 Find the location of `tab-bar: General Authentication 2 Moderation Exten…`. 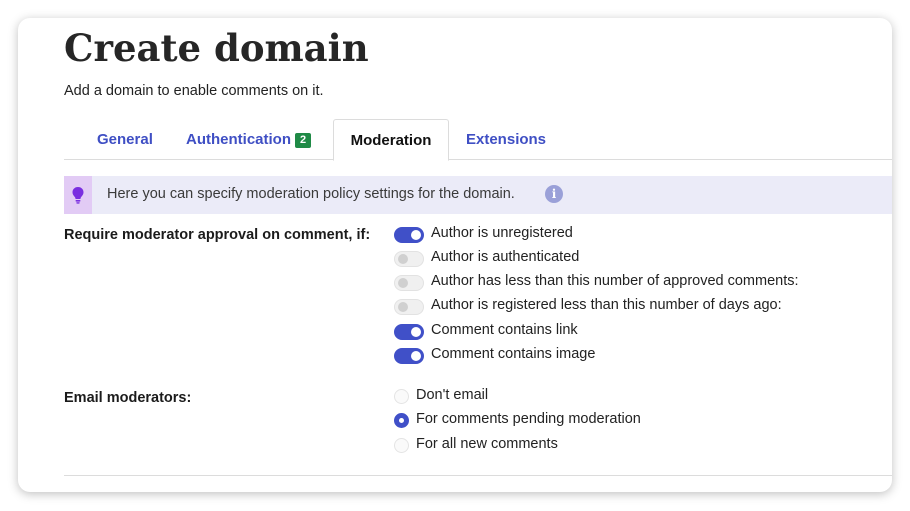

tab-bar: General Authentication 2 Moderation Exten… is located at coordinates (478, 140).